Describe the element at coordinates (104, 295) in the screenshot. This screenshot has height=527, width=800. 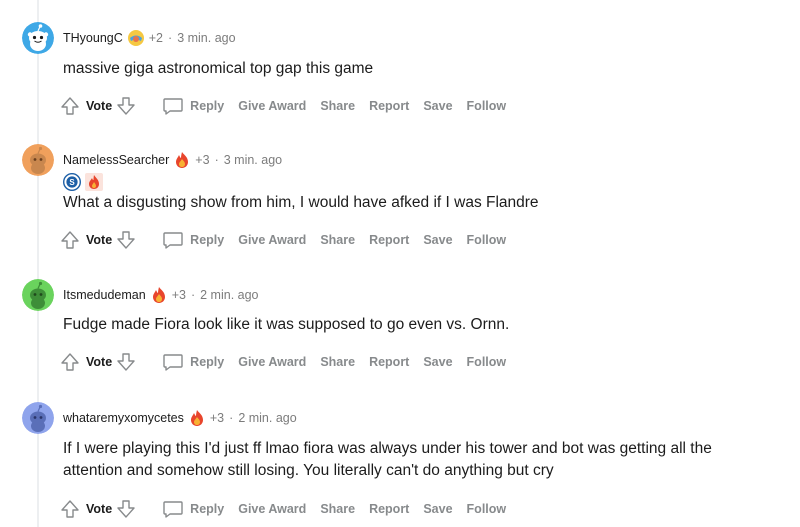
I see `username-link: Itsmedudeman` at that location.